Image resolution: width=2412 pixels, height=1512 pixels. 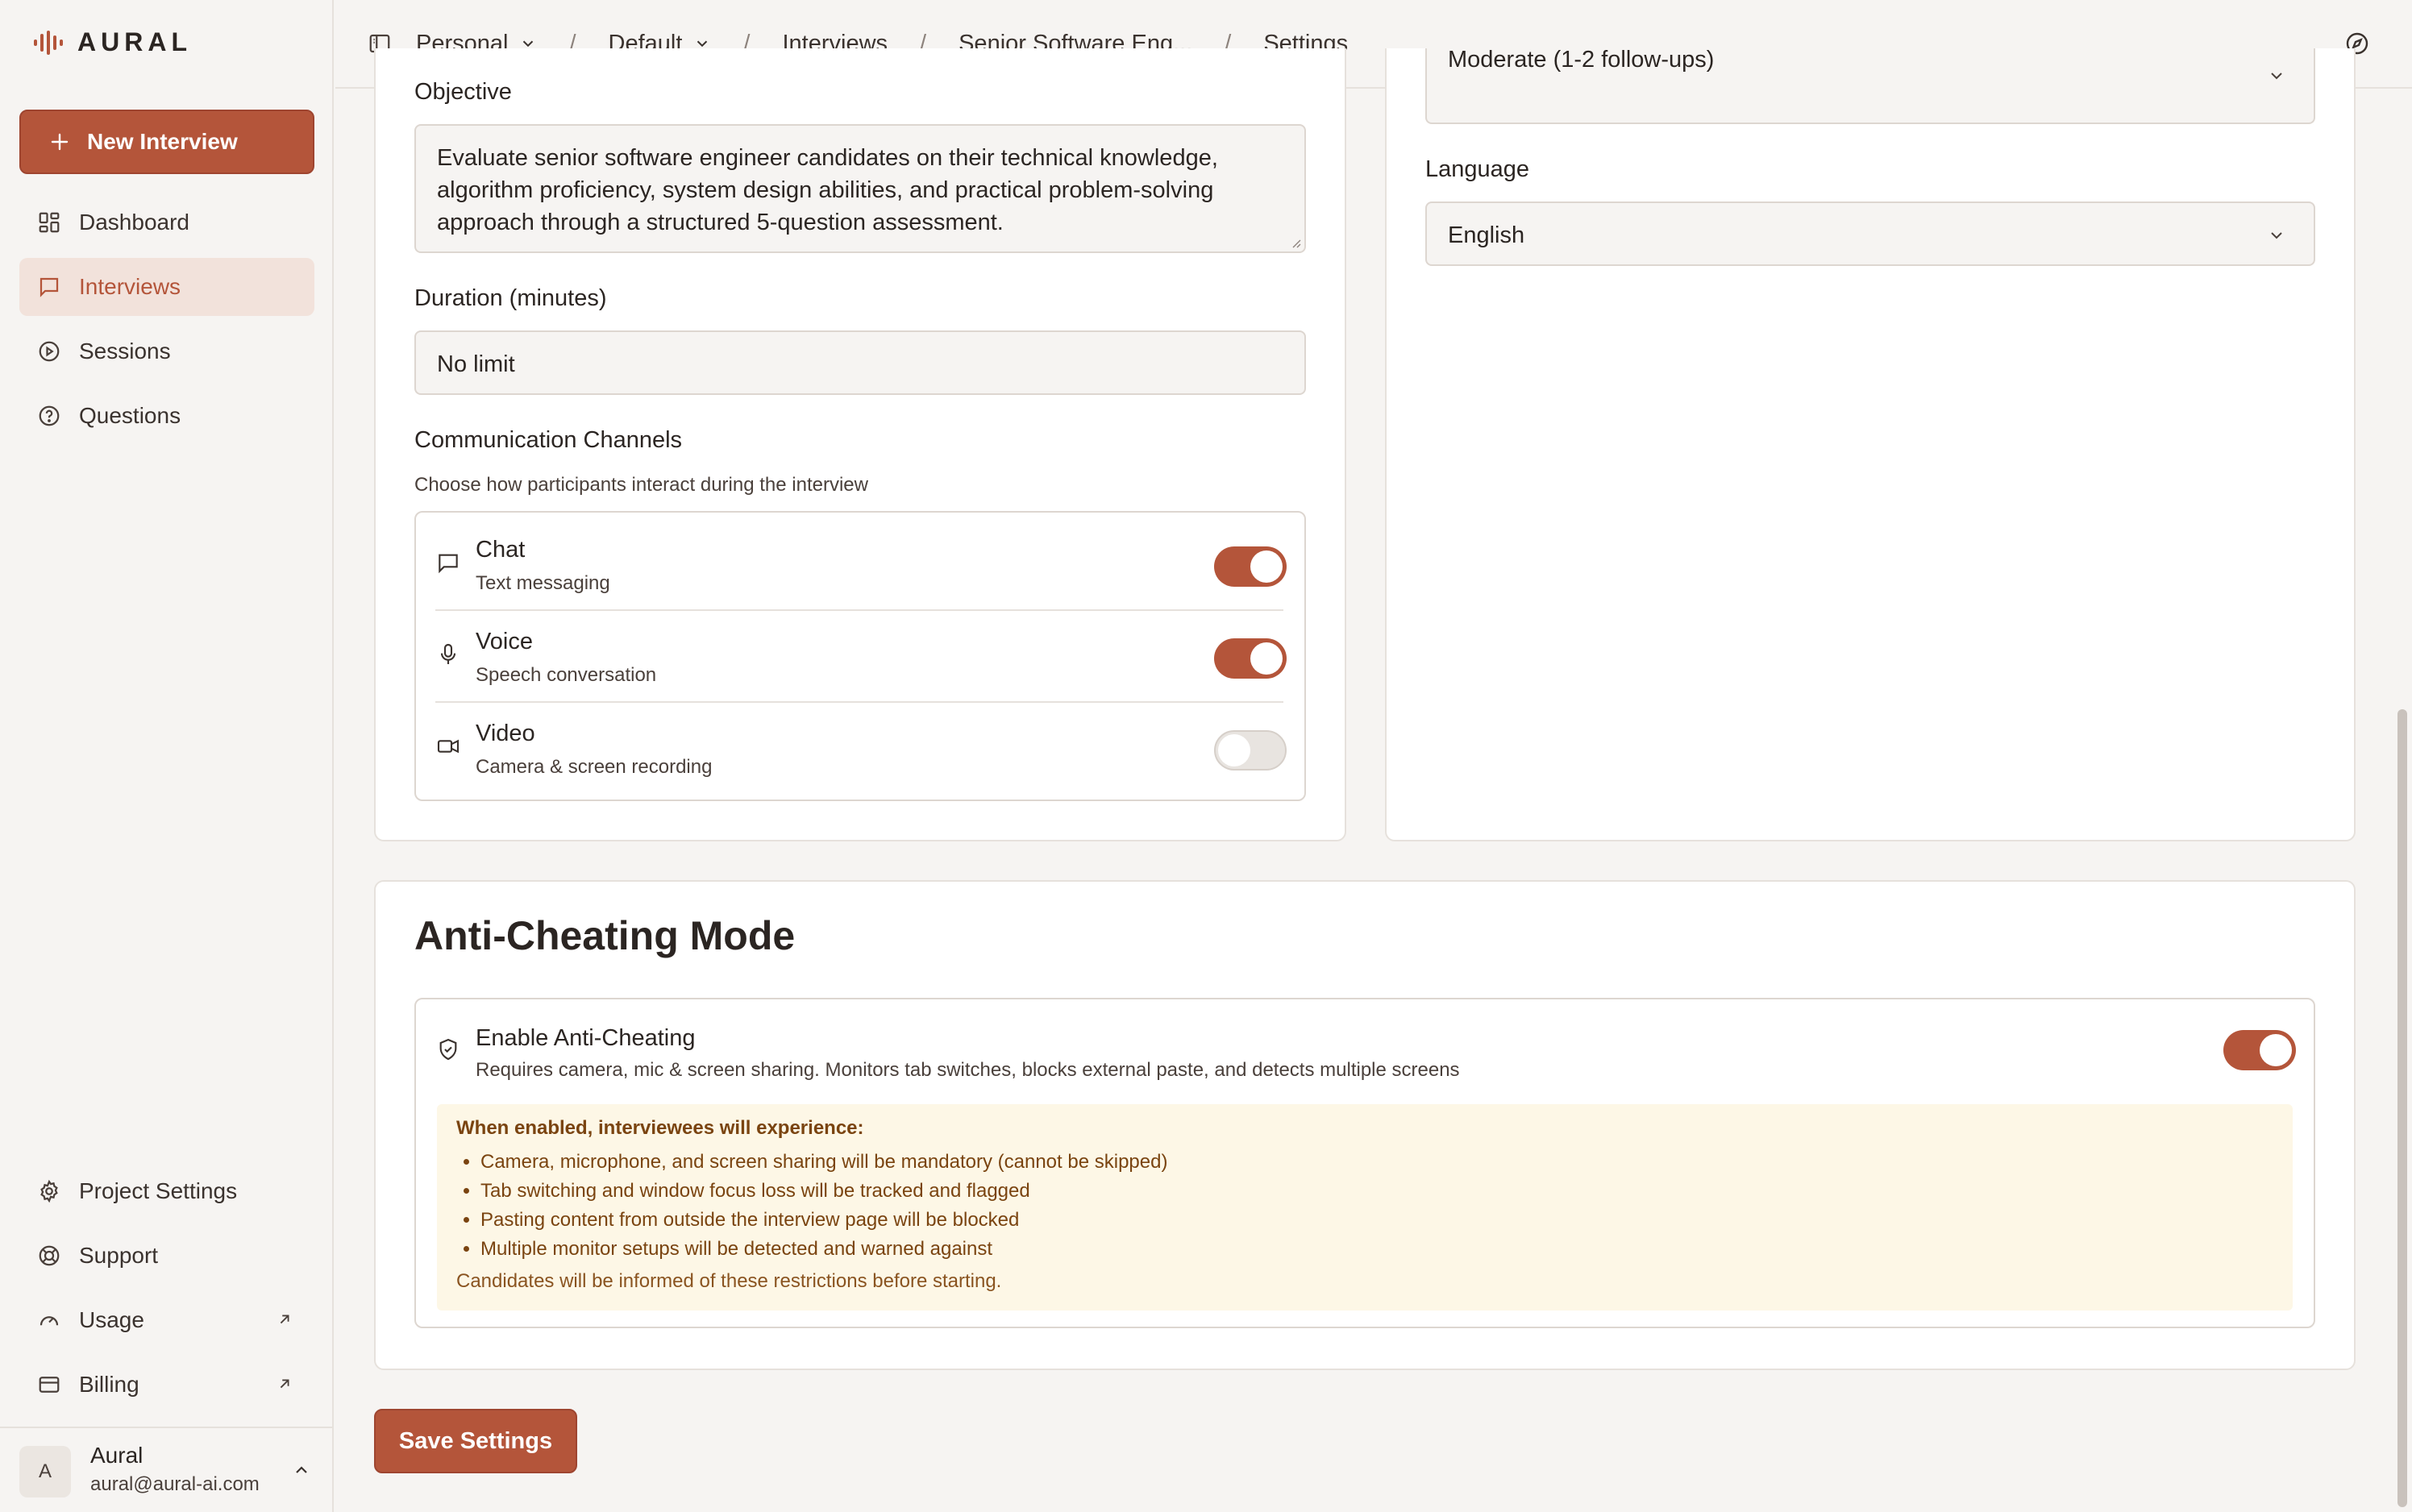 What do you see at coordinates (448, 564) in the screenshot?
I see `chat-icon` at bounding box center [448, 564].